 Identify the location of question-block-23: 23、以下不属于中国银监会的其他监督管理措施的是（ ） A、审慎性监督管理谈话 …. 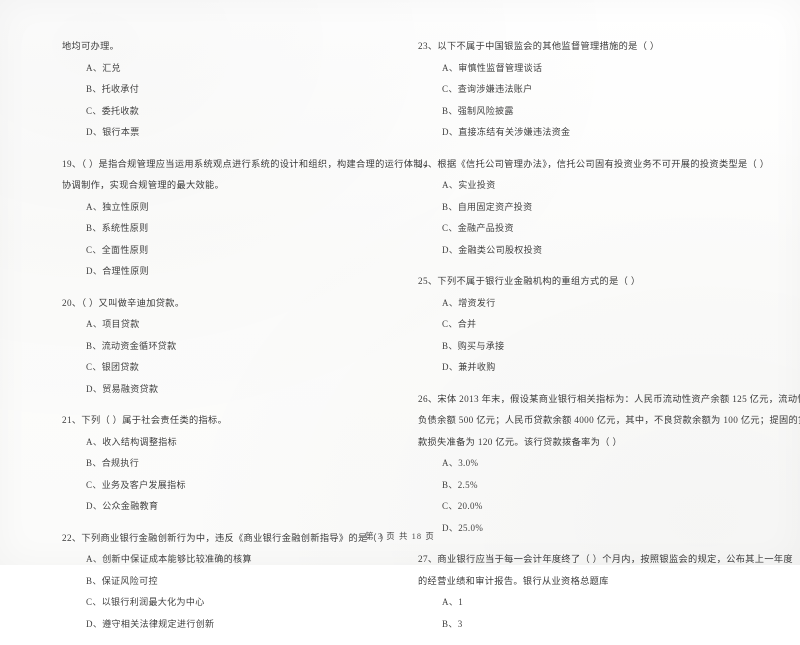
(573, 90).